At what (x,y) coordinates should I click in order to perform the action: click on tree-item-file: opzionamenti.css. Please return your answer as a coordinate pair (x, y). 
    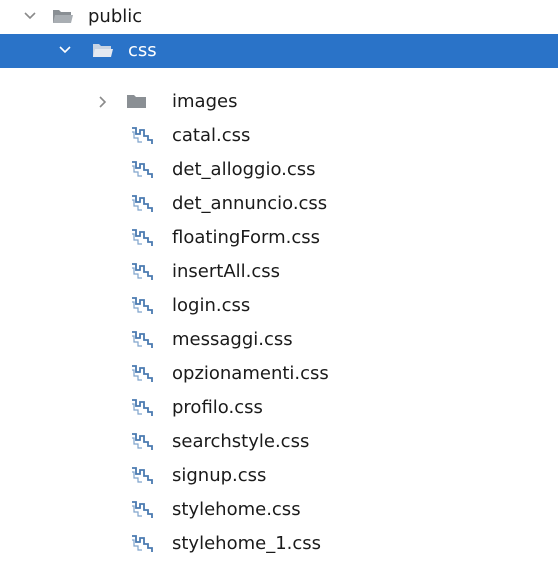
    Looking at the image, I should click on (279, 374).